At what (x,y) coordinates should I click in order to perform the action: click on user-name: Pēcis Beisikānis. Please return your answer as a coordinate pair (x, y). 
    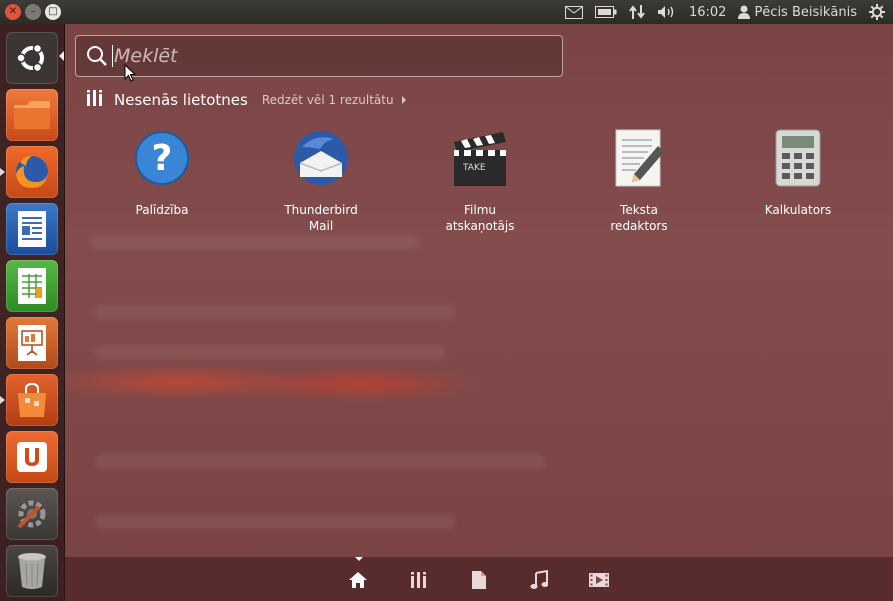
    Looking at the image, I should click on (805, 12).